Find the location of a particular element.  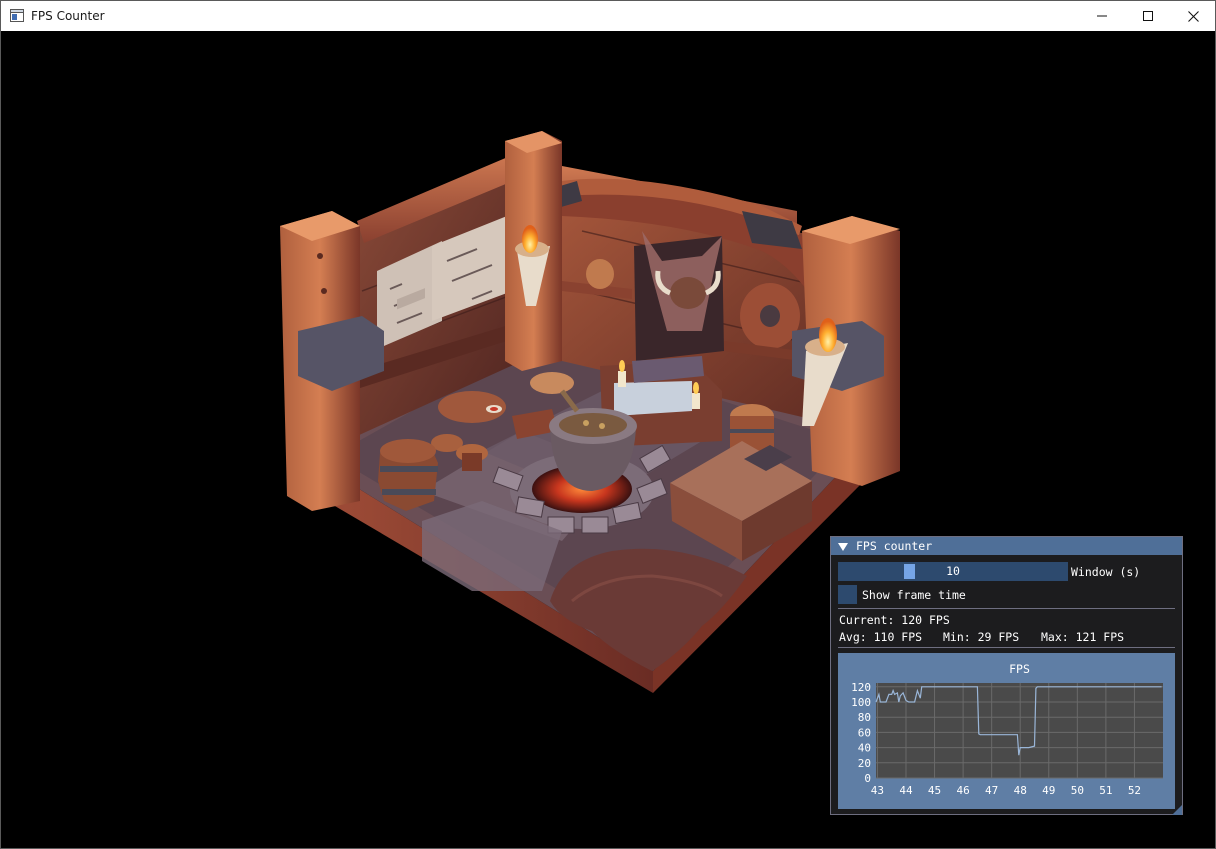

slider-label: Window (s) is located at coordinates (1106, 572).